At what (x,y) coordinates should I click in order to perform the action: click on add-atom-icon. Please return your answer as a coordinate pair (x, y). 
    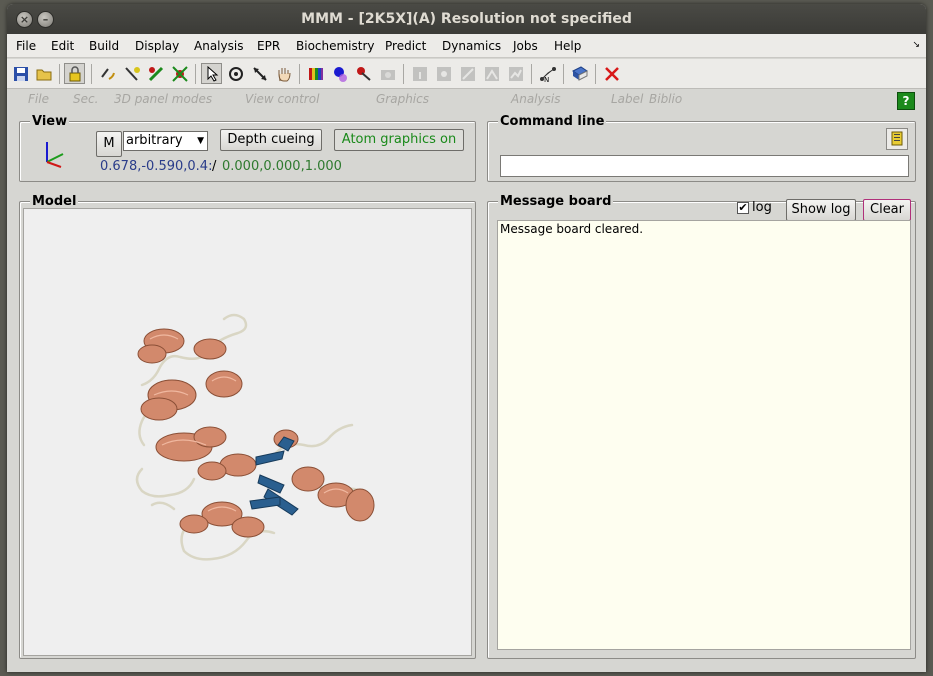
    Looking at the image, I should click on (131, 73).